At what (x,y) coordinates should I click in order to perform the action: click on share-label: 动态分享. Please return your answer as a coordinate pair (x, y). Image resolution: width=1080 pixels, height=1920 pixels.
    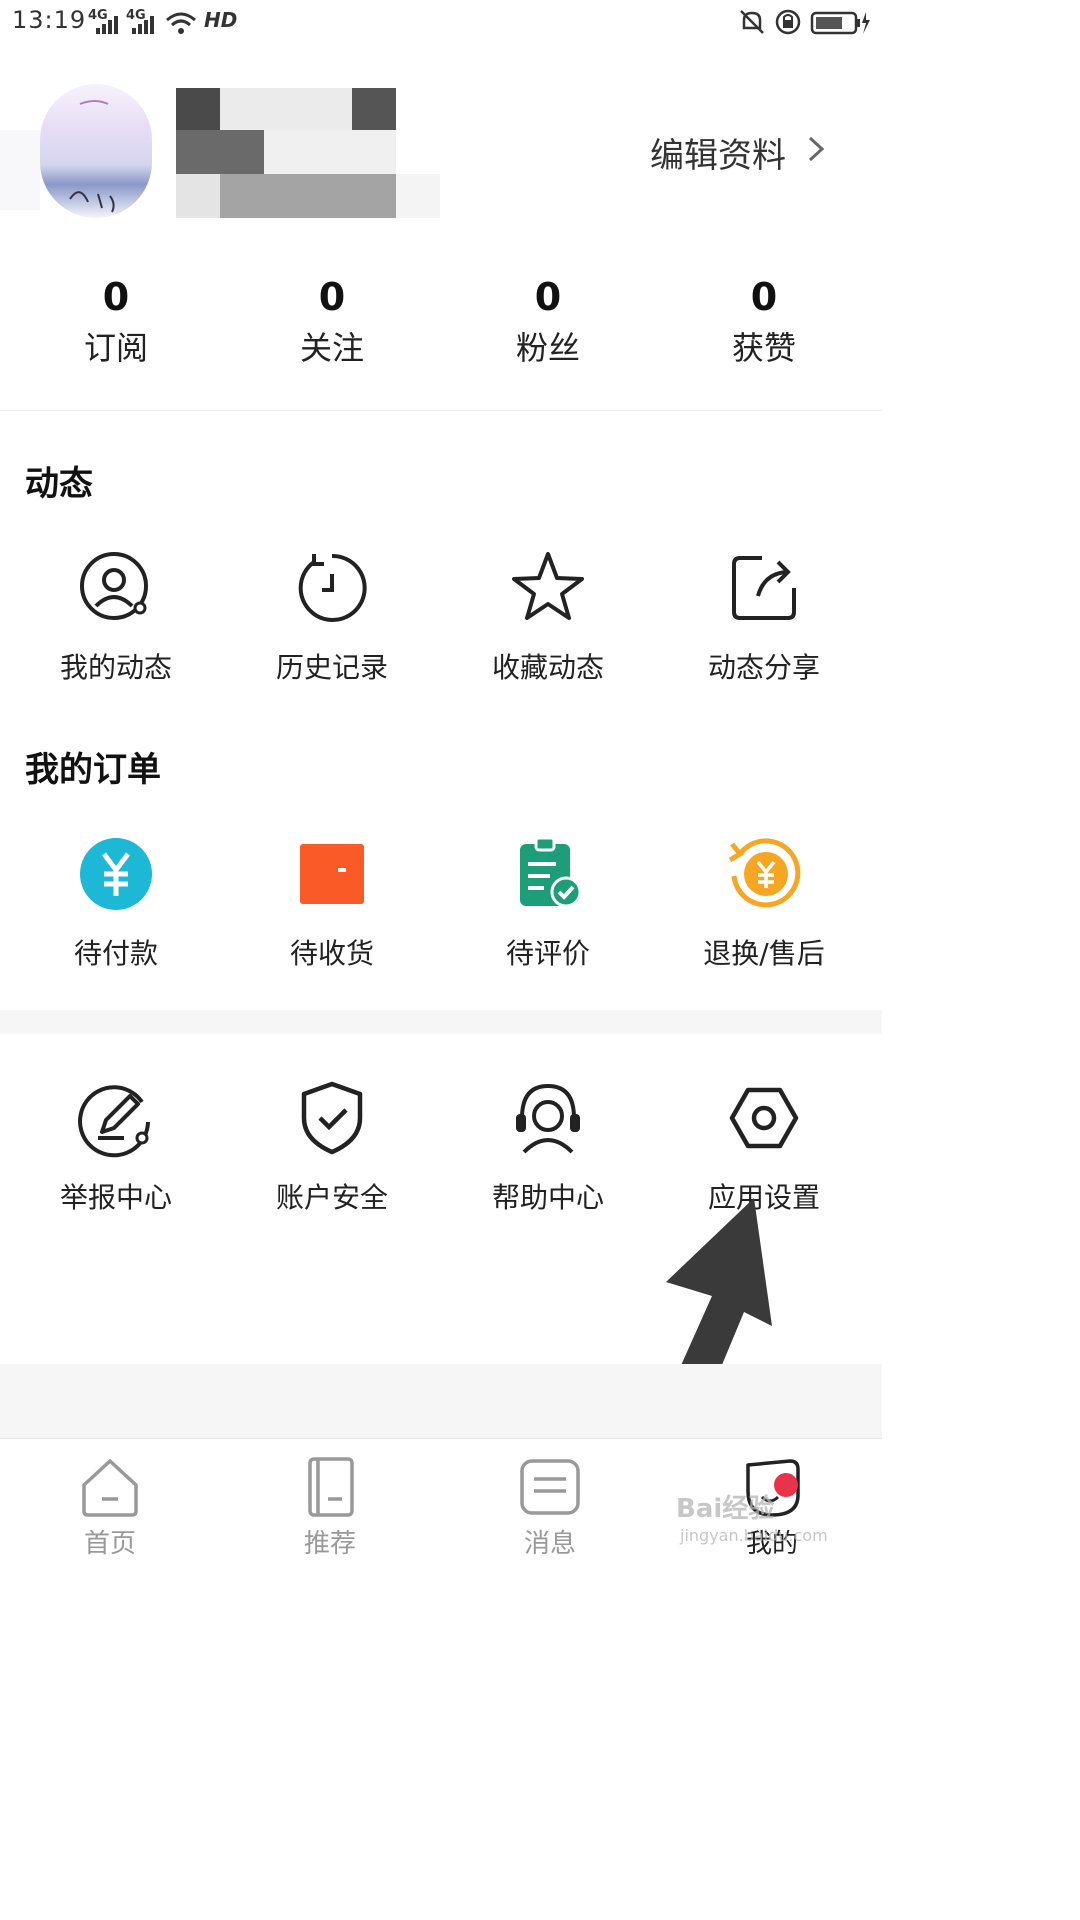
    Looking at the image, I should click on (763, 667).